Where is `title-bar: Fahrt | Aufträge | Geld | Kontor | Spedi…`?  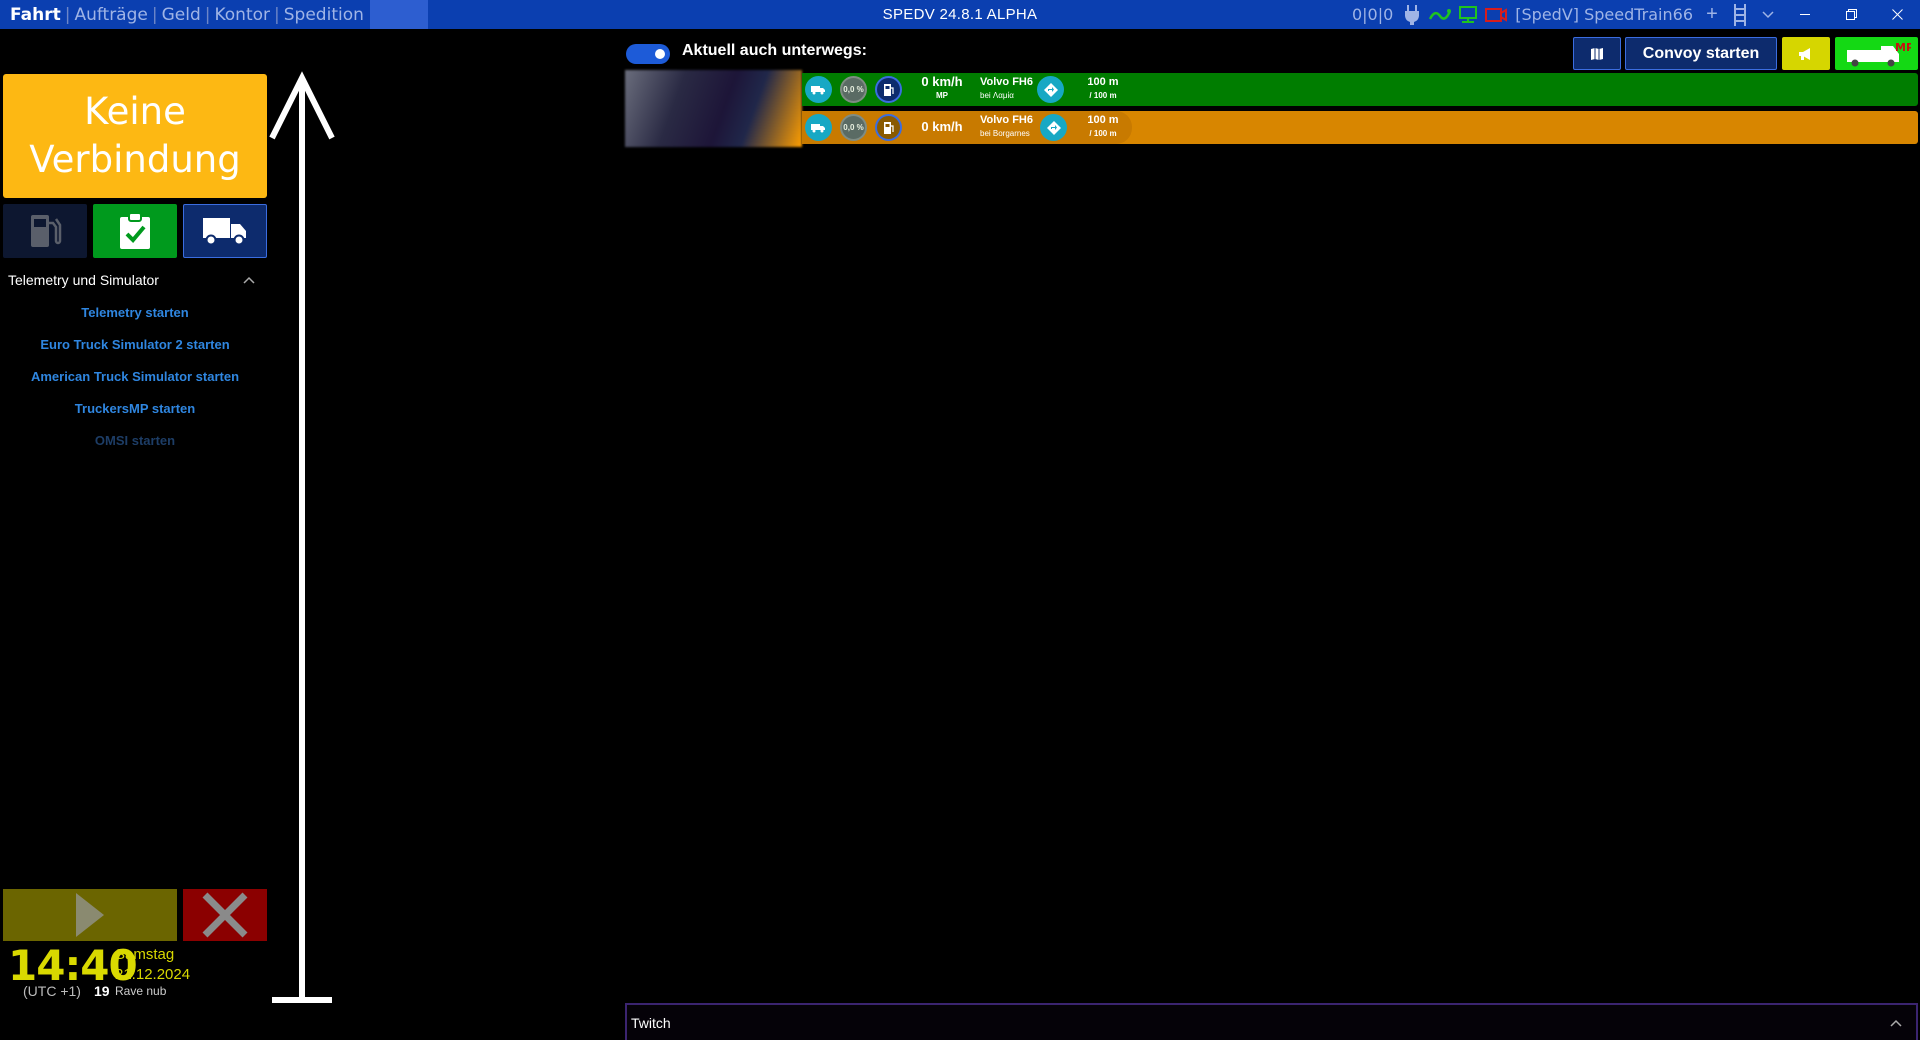 title-bar: Fahrt | Aufträge | Geld | Kontor | Spedi… is located at coordinates (960, 14).